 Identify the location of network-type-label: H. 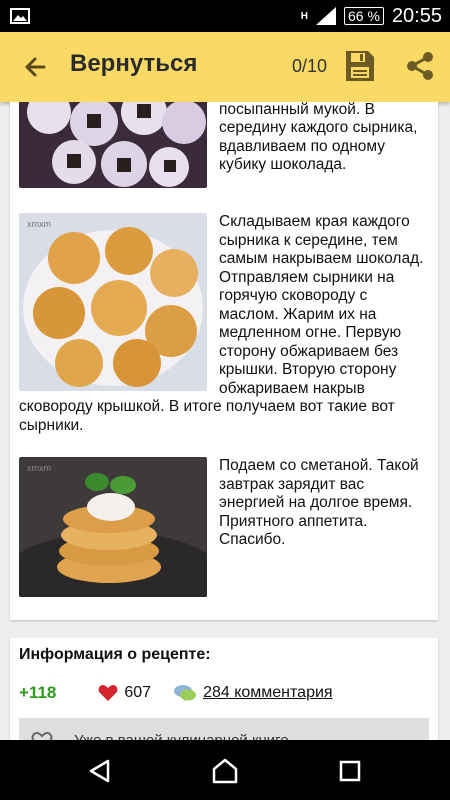
(304, 16).